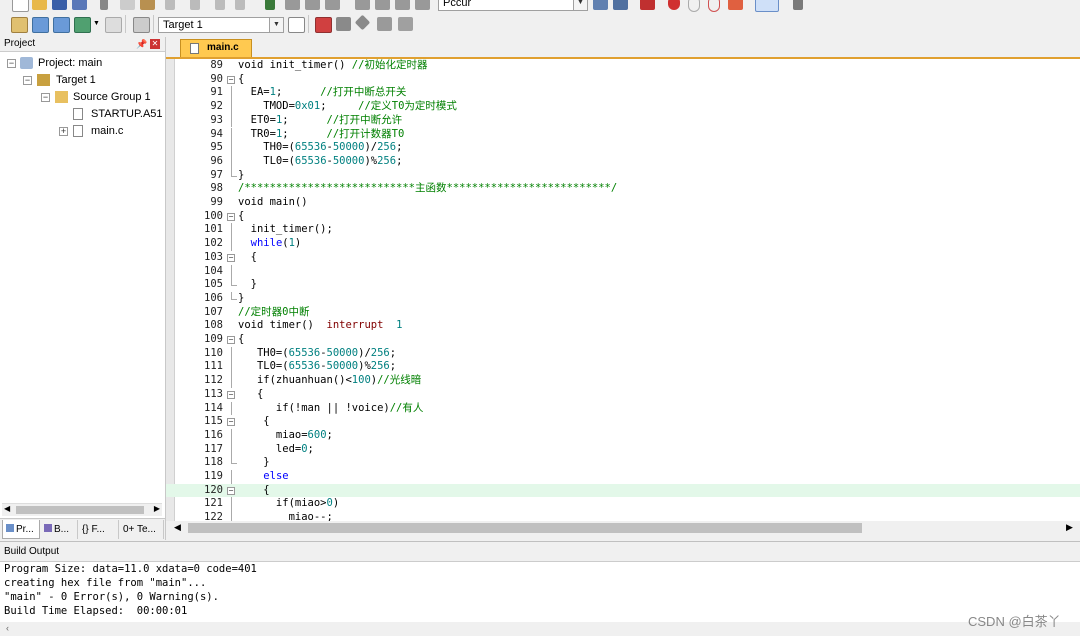 This screenshot has width=1080, height=637. I want to click on batch-build-icon, so click(82, 25).